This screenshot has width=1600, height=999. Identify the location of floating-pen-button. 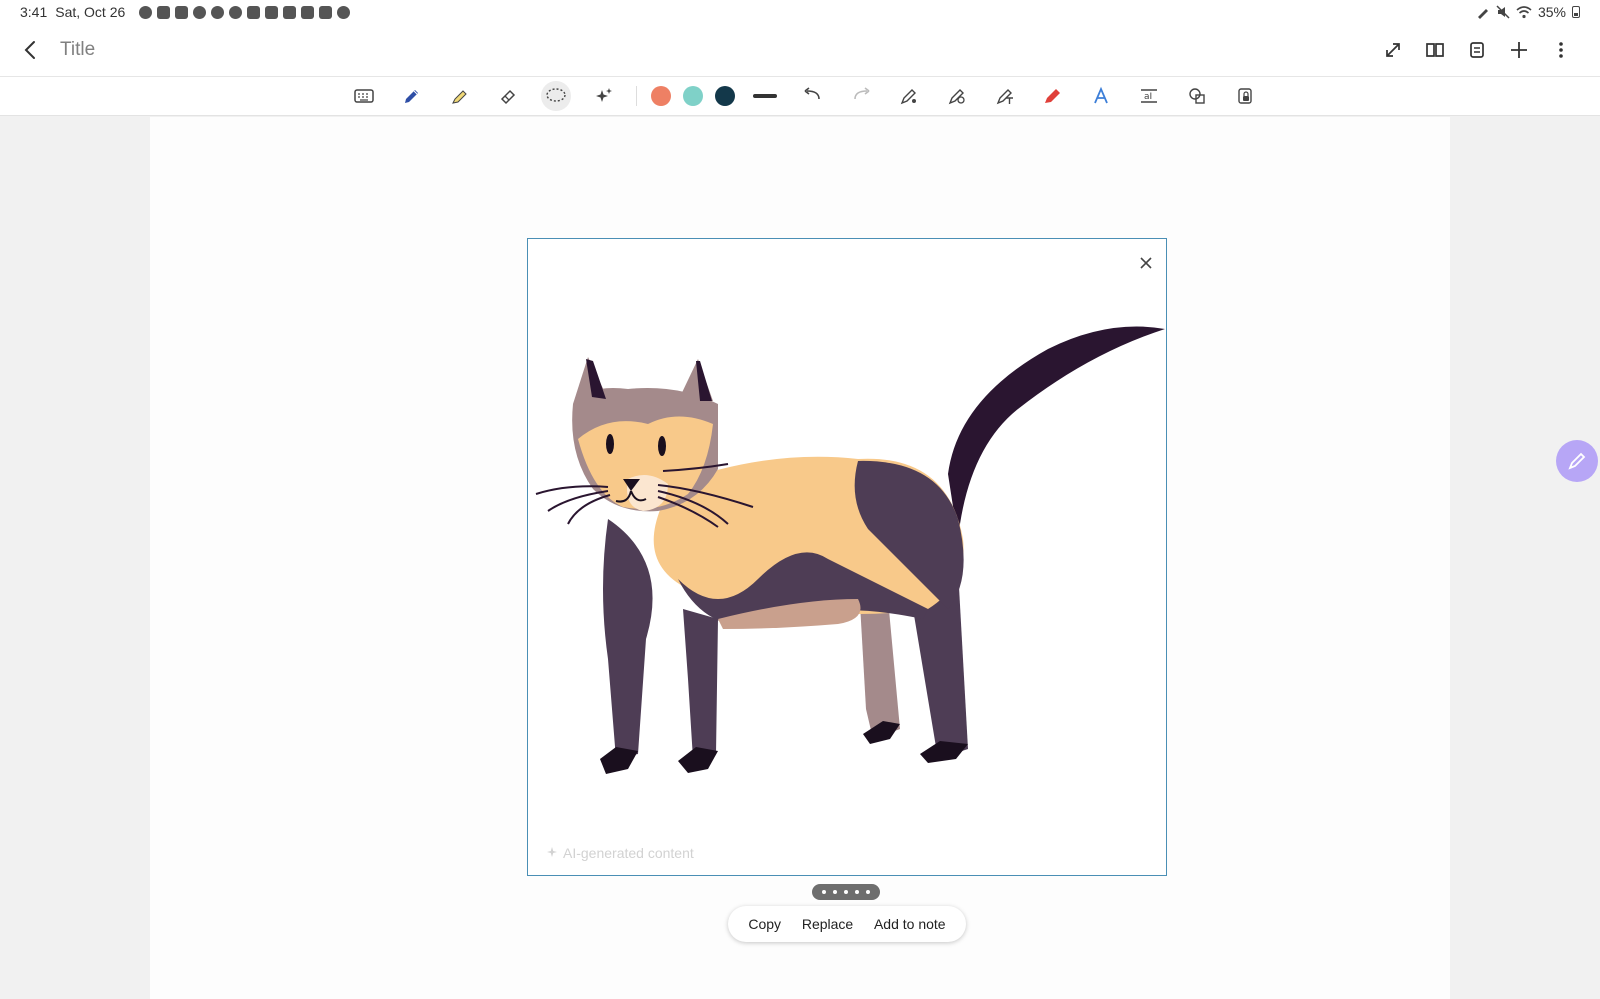
(1577, 461).